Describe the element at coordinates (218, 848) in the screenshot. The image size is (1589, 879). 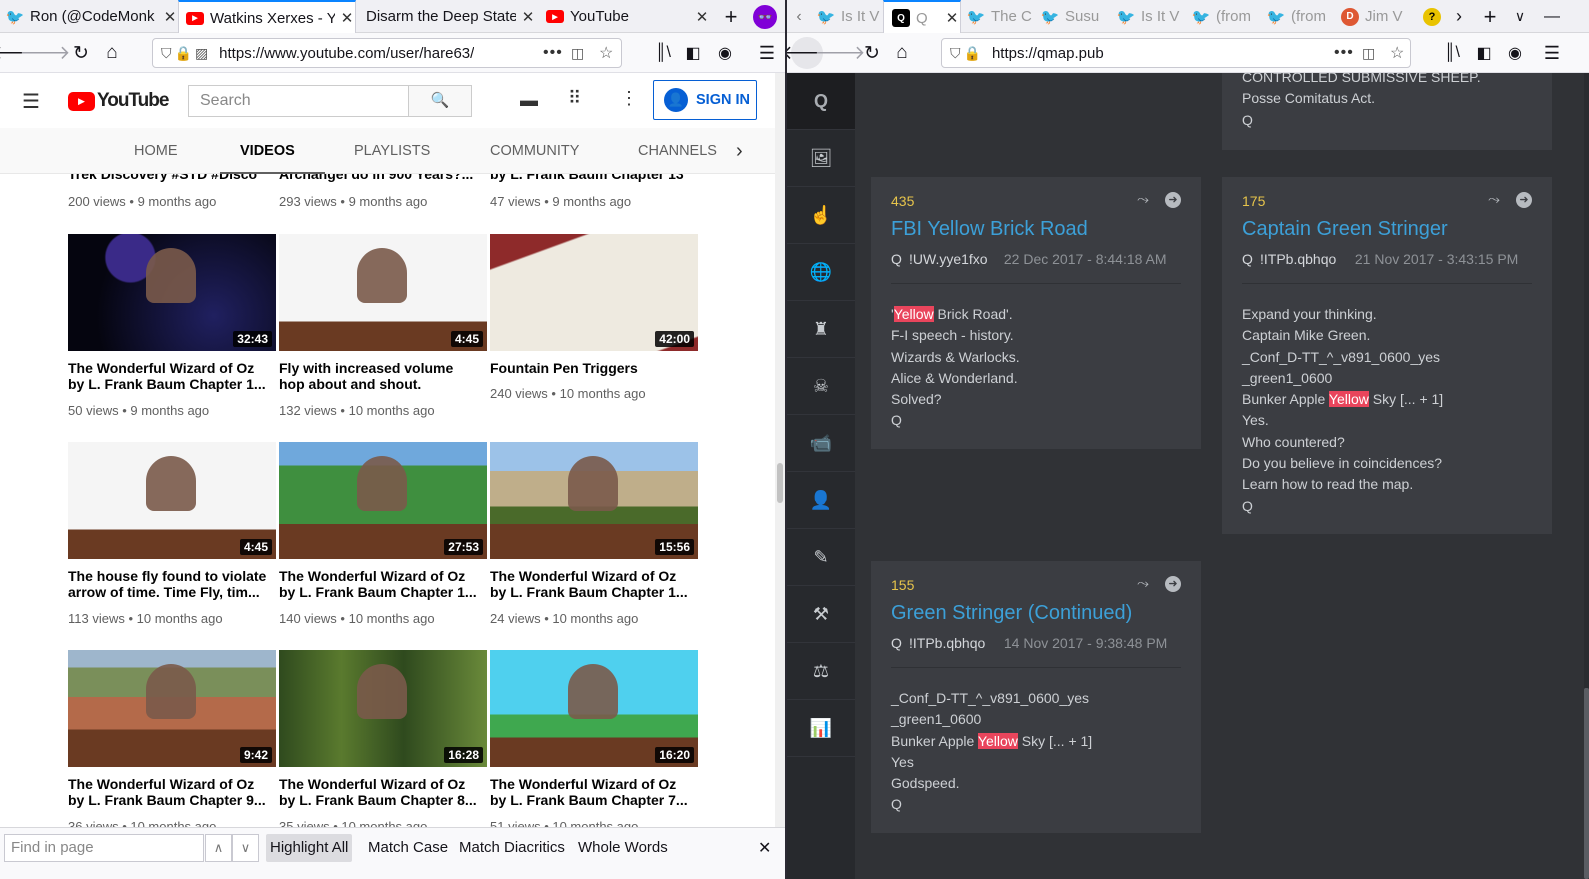
I see `find-previous-icon: ∧` at that location.